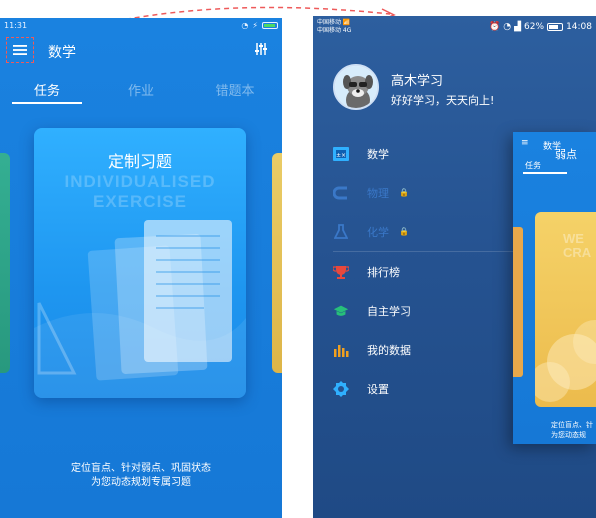 Image resolution: width=596 pixels, height=518 pixels. I want to click on preview-card-watermark: WE CRA, so click(577, 245).